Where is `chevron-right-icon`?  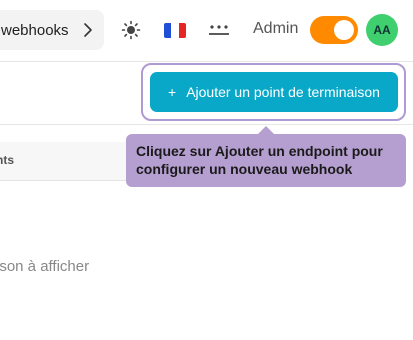
chevron-right-icon is located at coordinates (88, 30).